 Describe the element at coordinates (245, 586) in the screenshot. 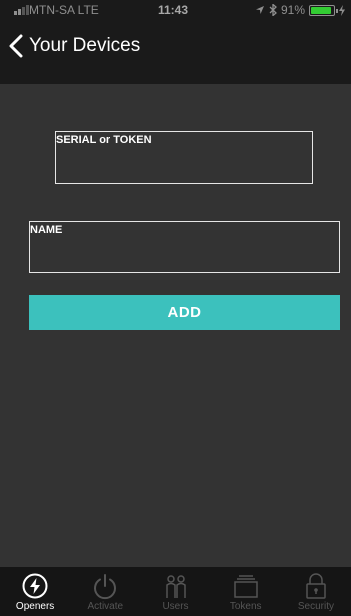

I see `tokens-icon` at that location.